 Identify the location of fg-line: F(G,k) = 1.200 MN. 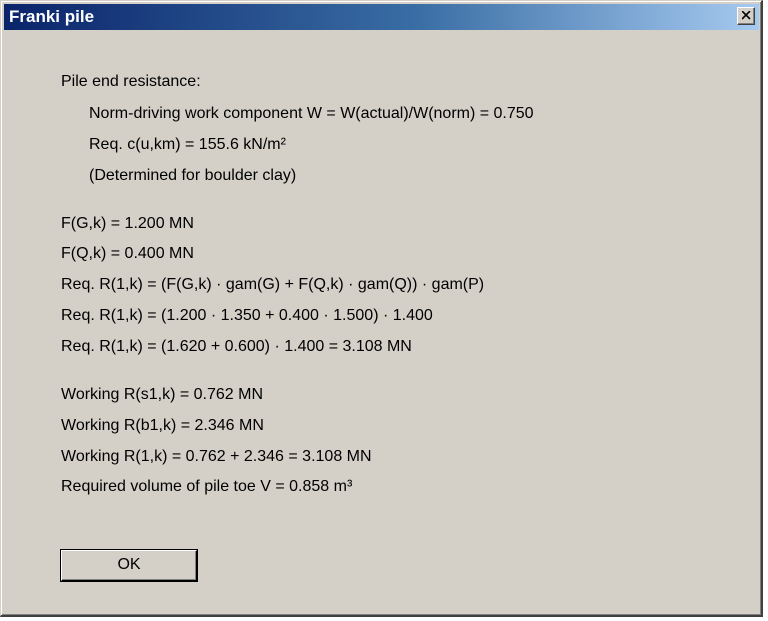
(127, 223).